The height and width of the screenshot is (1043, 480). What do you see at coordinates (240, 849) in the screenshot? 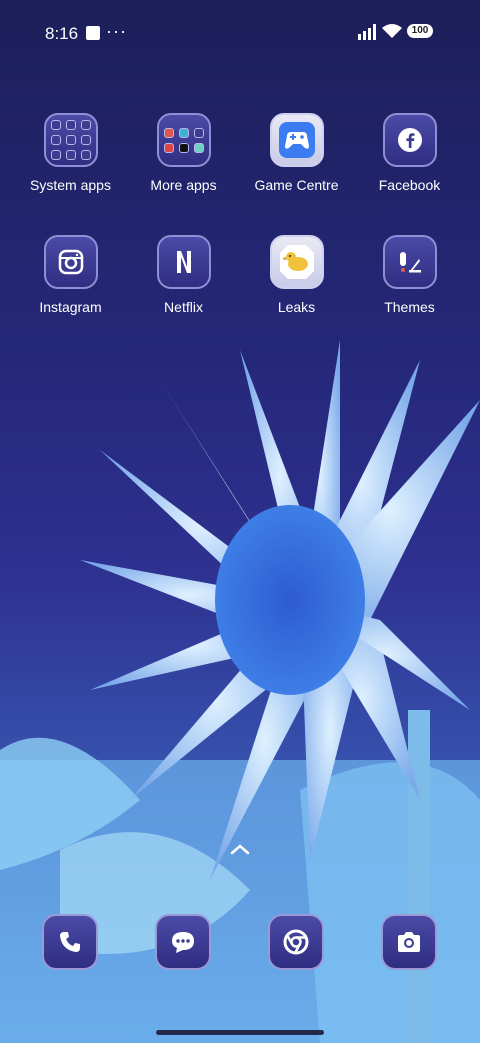
I see `chevron-up-icon` at bounding box center [240, 849].